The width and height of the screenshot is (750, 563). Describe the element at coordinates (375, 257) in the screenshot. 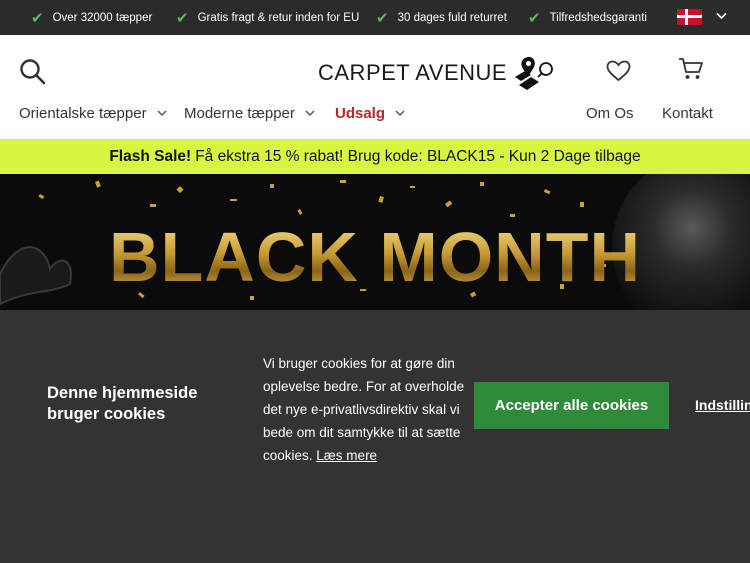

I see `hero-title: BLACK MONTH` at that location.